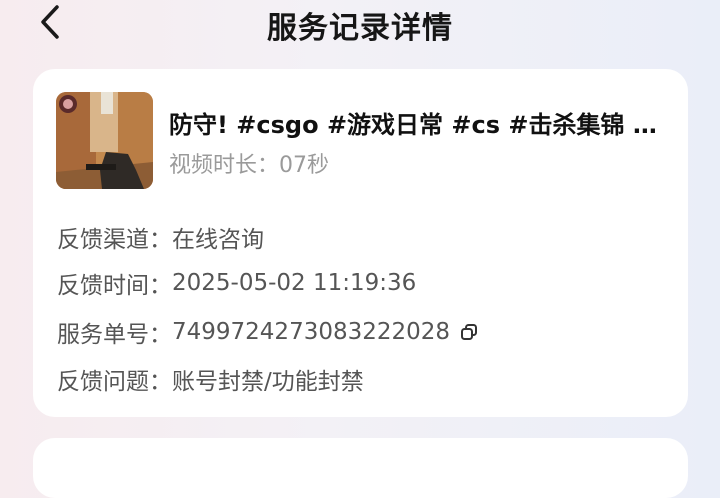 This screenshot has width=720, height=498. I want to click on feedback-time-value: 2025-05-02 11:19:36, so click(294, 283).